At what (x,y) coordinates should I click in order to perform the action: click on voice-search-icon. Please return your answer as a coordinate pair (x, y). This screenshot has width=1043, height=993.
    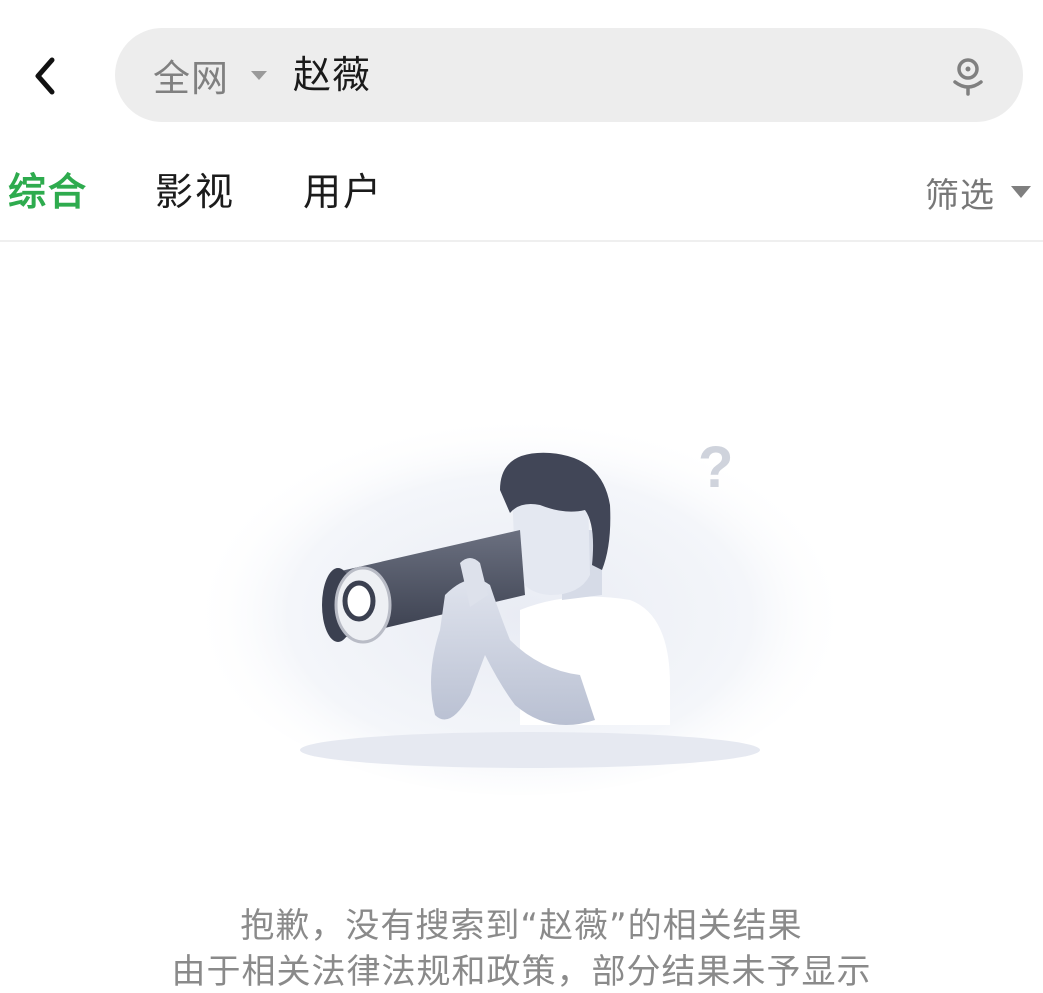
    Looking at the image, I should click on (968, 77).